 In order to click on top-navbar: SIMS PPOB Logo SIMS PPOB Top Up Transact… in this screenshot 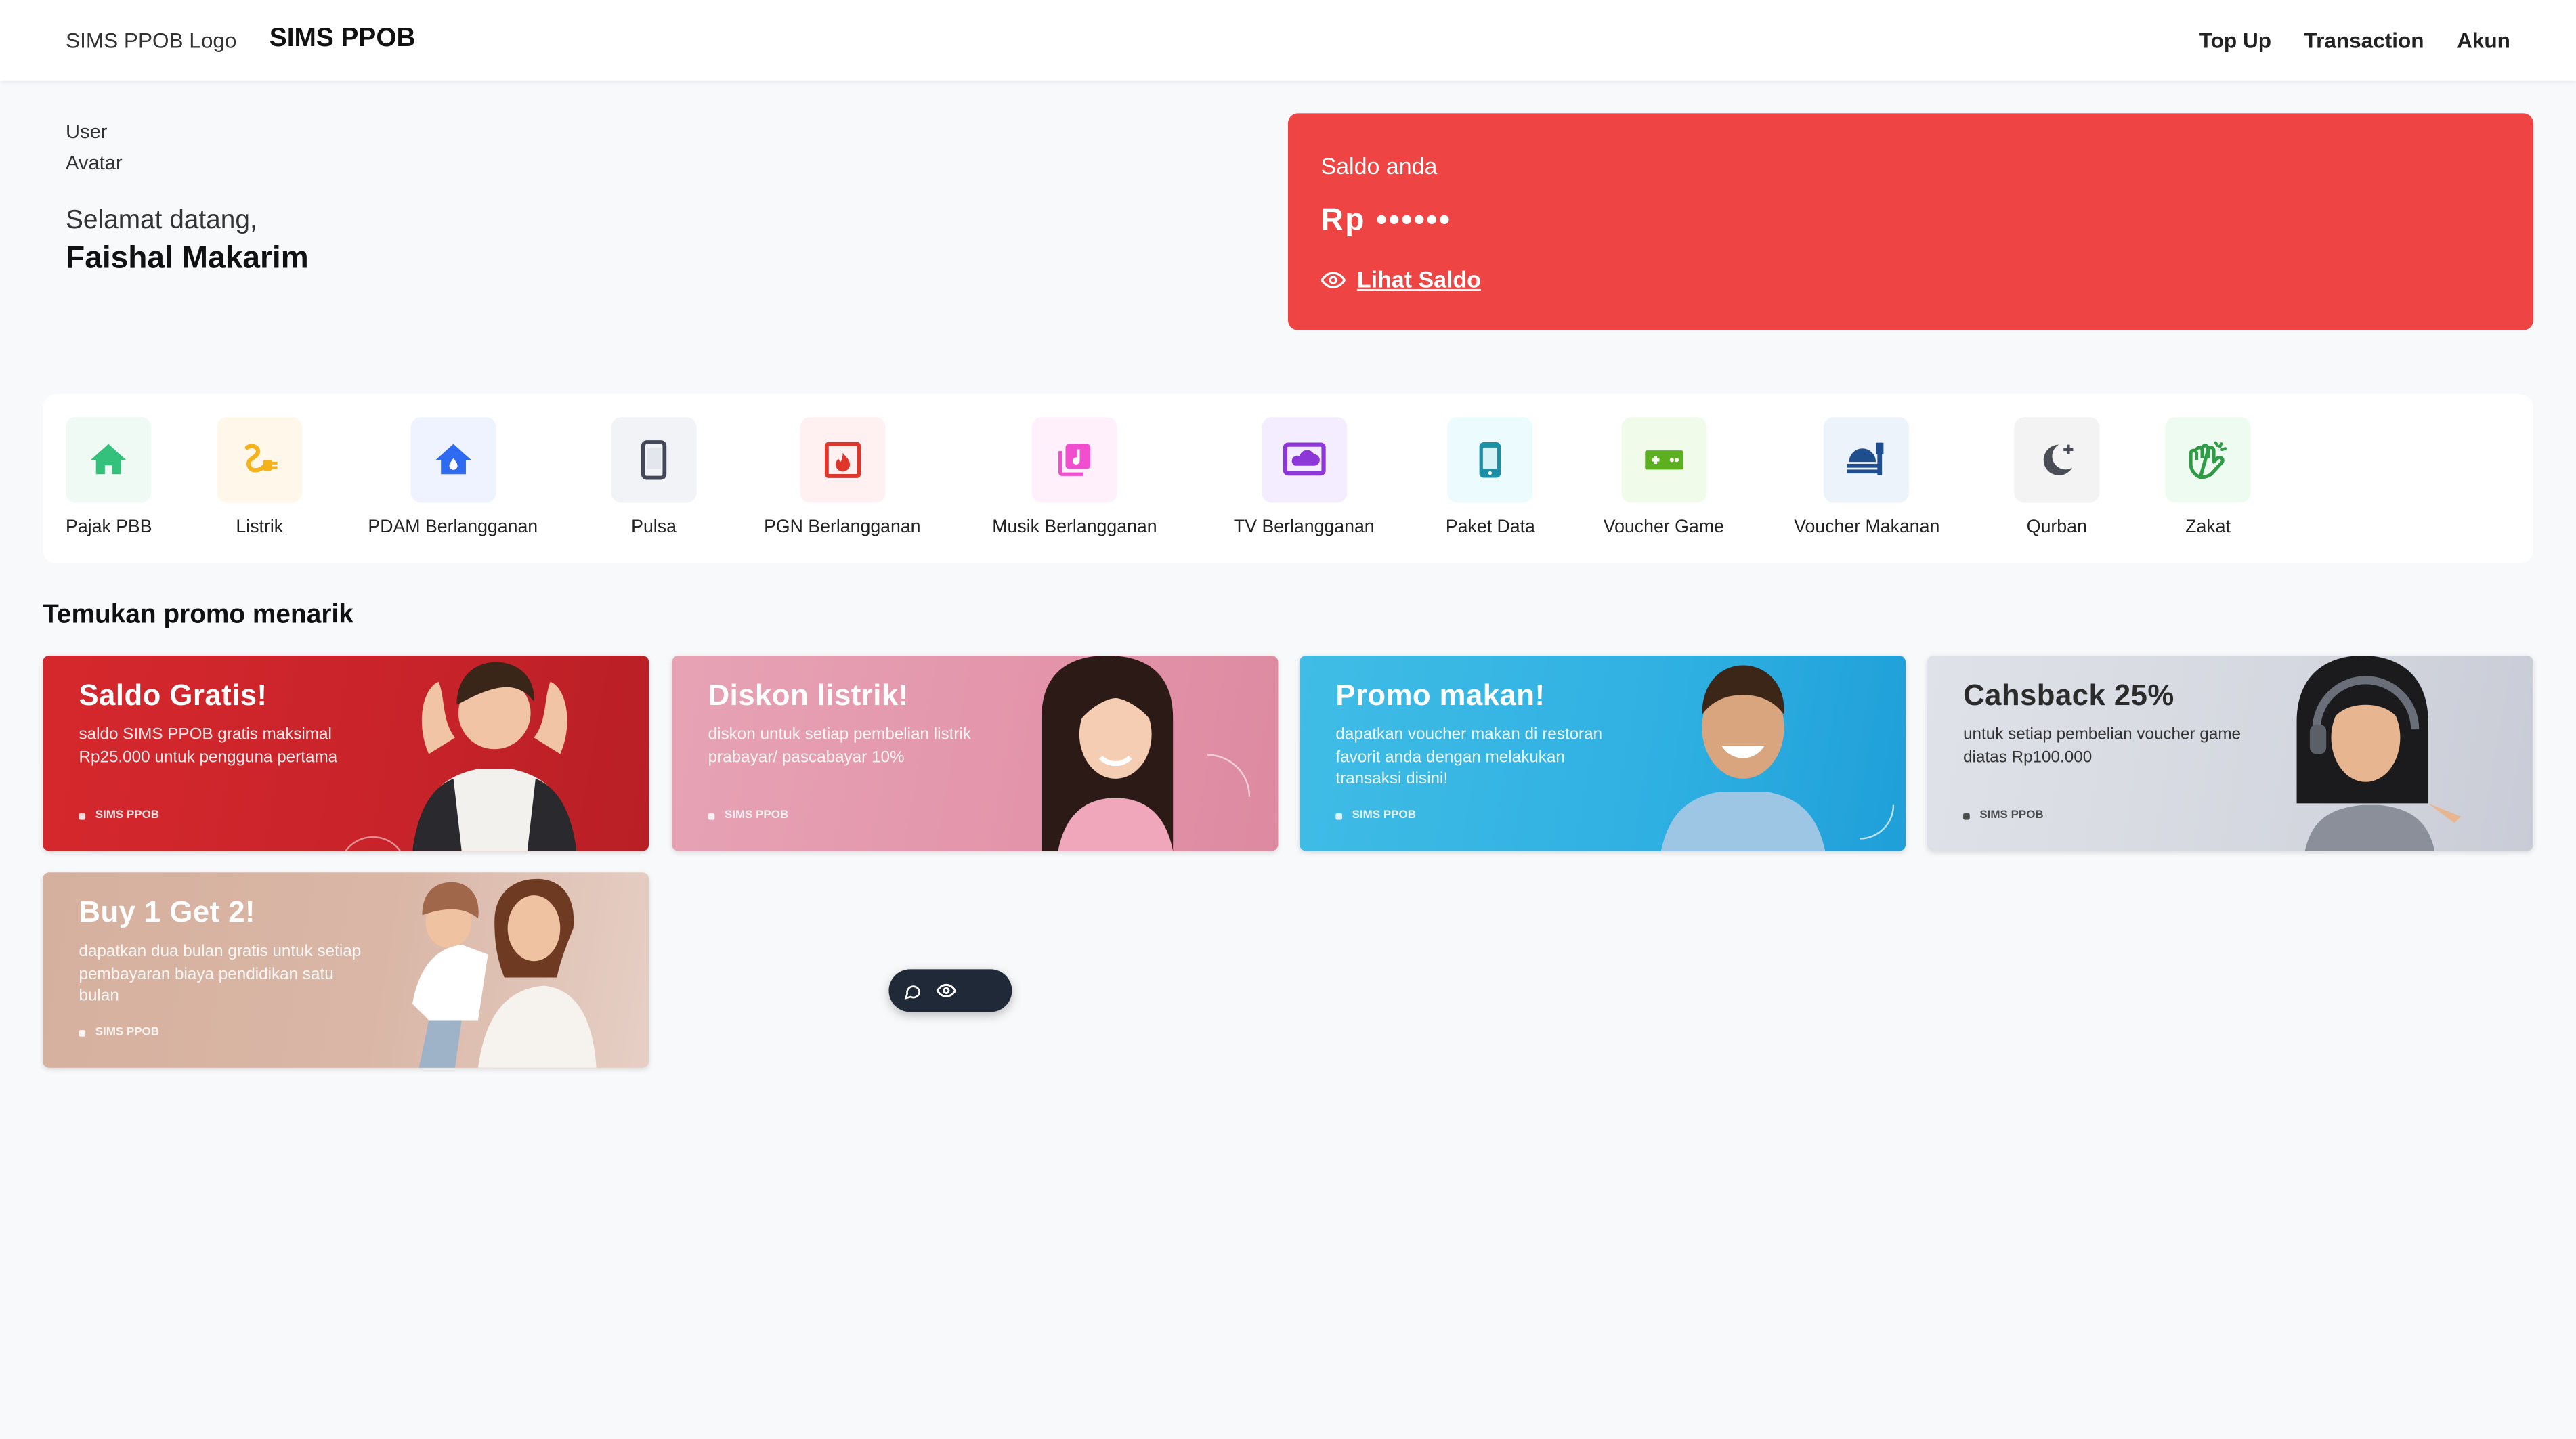, I will do `click(1288, 40)`.